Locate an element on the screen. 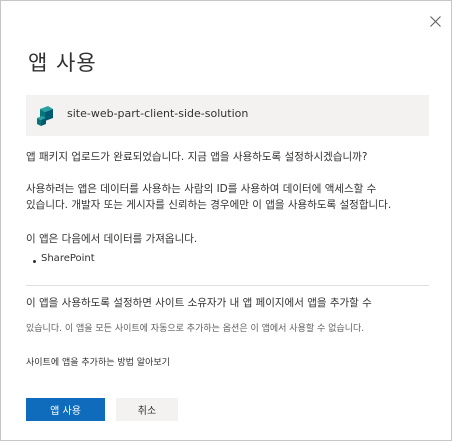 This screenshot has width=452, height=441. dialog-title: 앱 사용 is located at coordinates (62, 63).